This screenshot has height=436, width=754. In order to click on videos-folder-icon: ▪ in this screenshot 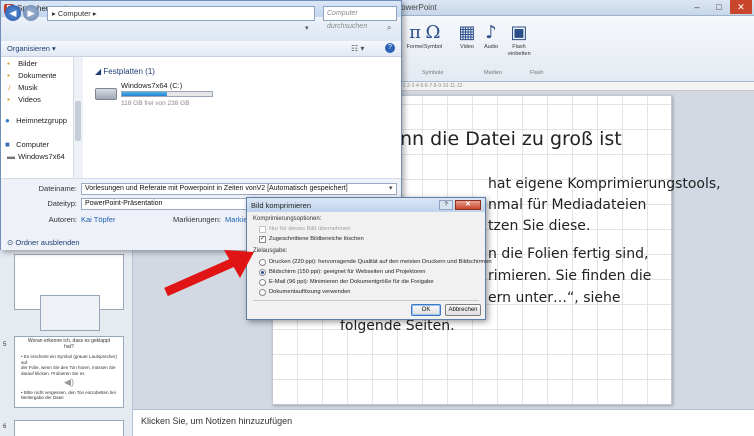, I will do `click(8, 99)`.